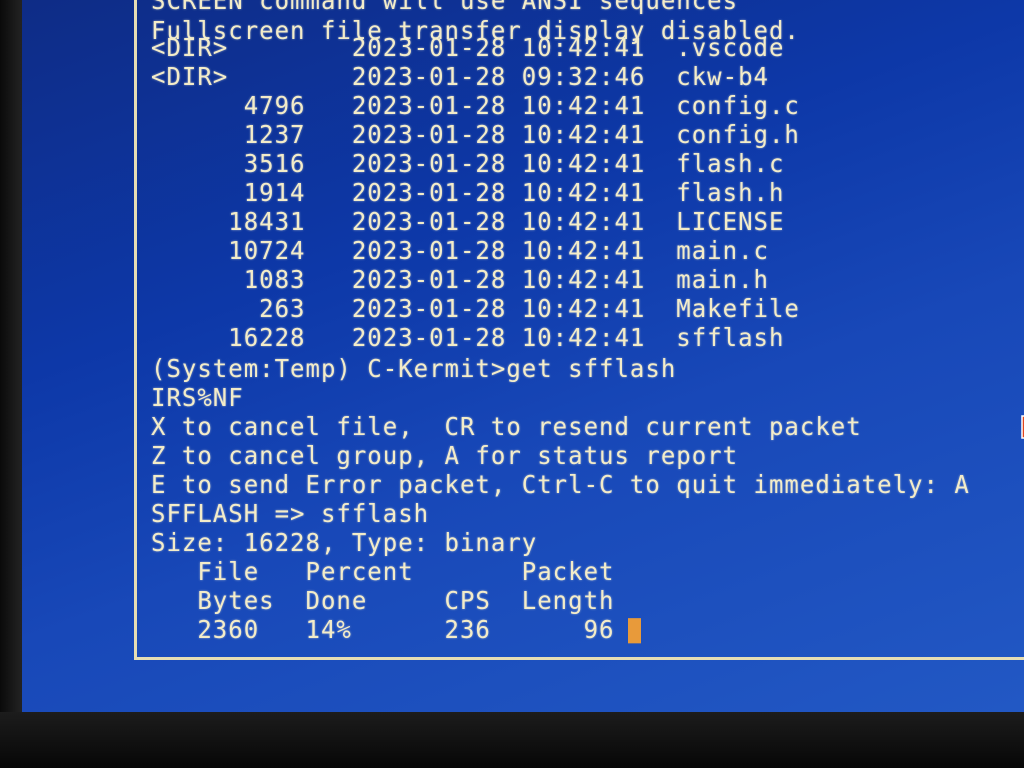 This screenshot has height=768, width=1024. What do you see at coordinates (468, 338) in the screenshot?
I see `dir-listing-row: 16228 2023-01-28 10:42:41 sfflash` at bounding box center [468, 338].